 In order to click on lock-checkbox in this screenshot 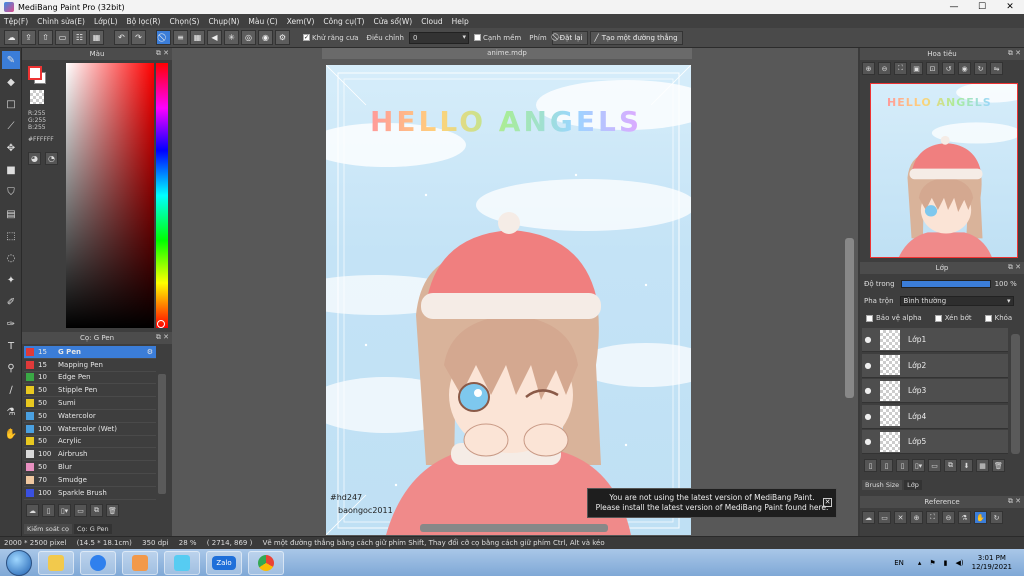, I will do `click(988, 318)`.